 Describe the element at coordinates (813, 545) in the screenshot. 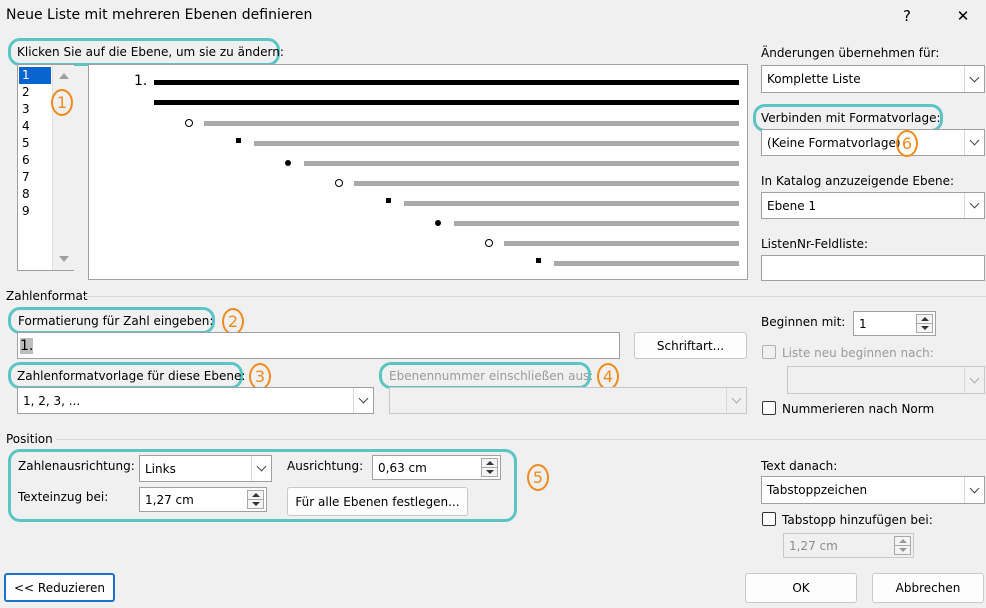

I see `add-tab-value: 1,27 cm` at that location.